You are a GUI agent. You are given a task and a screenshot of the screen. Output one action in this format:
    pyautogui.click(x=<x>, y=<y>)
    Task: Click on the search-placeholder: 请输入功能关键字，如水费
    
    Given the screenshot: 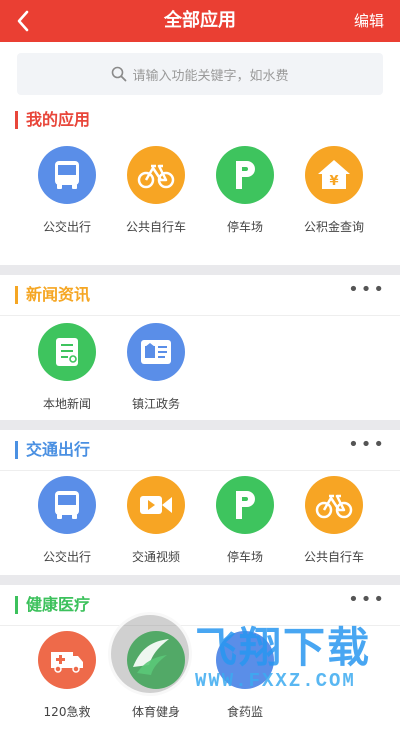 What is the action you would take?
    pyautogui.click(x=210, y=76)
    